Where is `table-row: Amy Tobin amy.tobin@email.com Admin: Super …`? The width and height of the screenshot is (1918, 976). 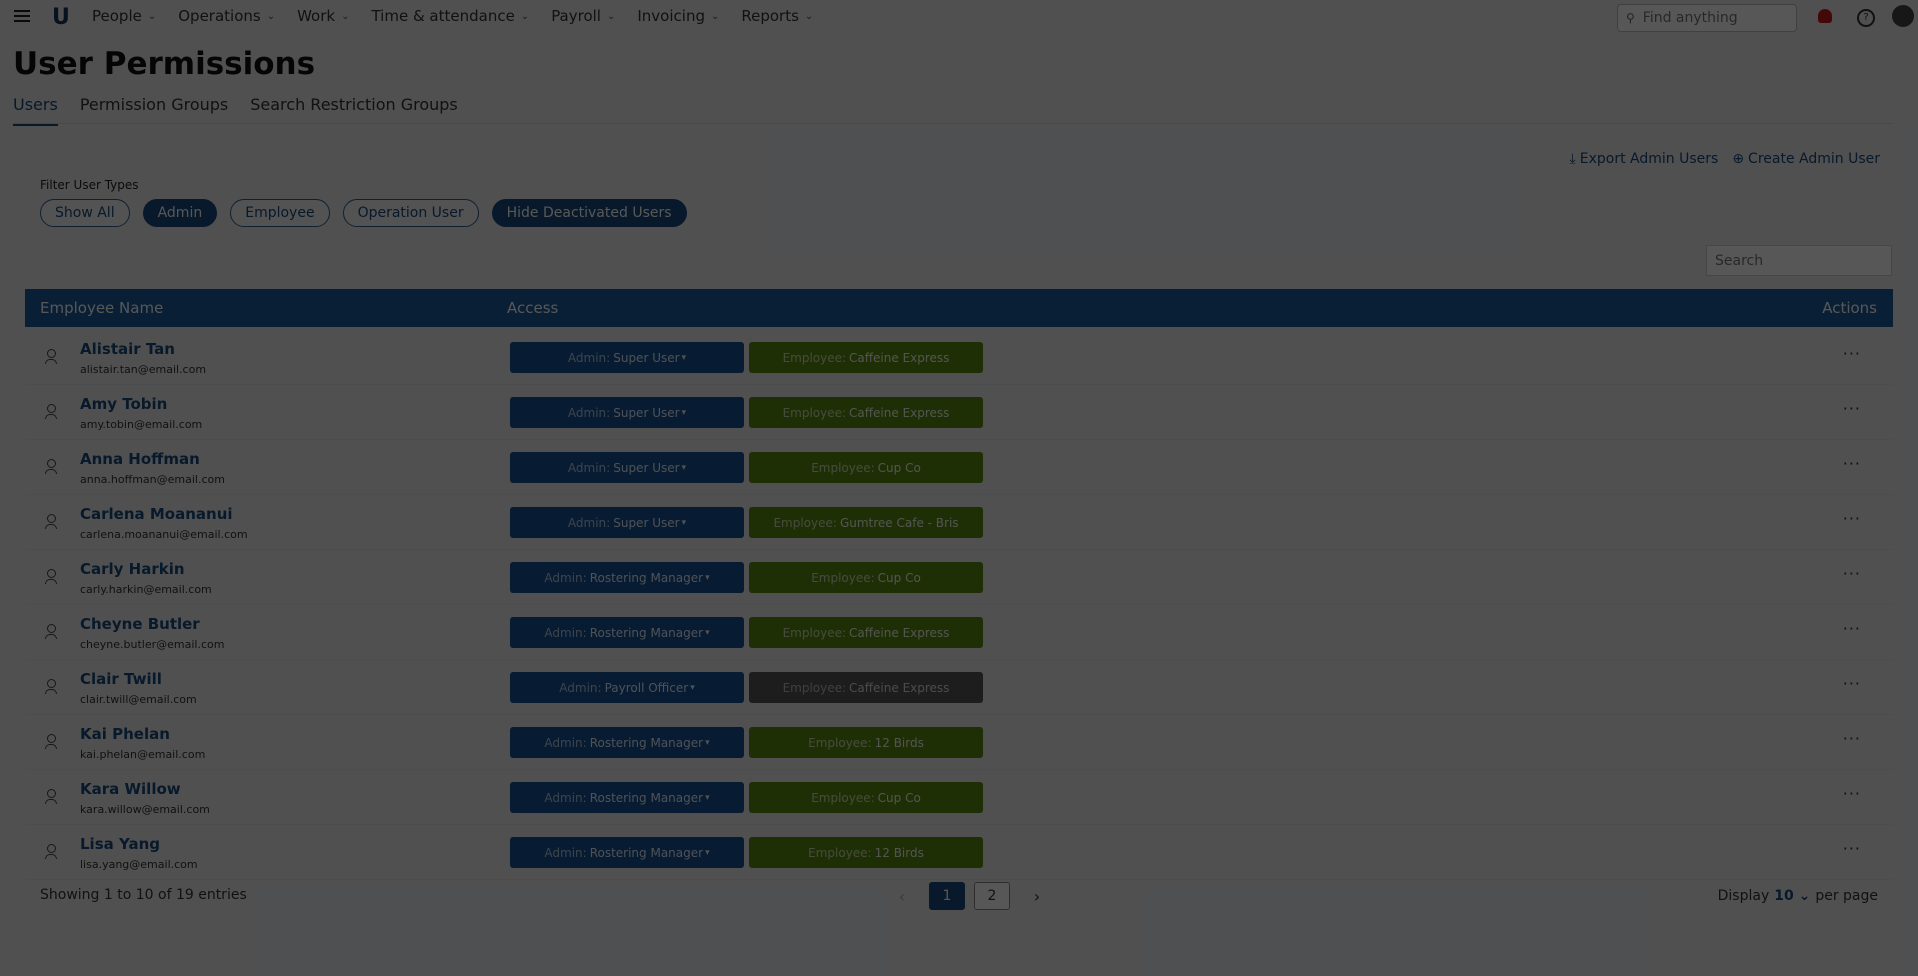
table-row: Amy Tobin amy.tobin@email.com Admin: Super … is located at coordinates (959, 412).